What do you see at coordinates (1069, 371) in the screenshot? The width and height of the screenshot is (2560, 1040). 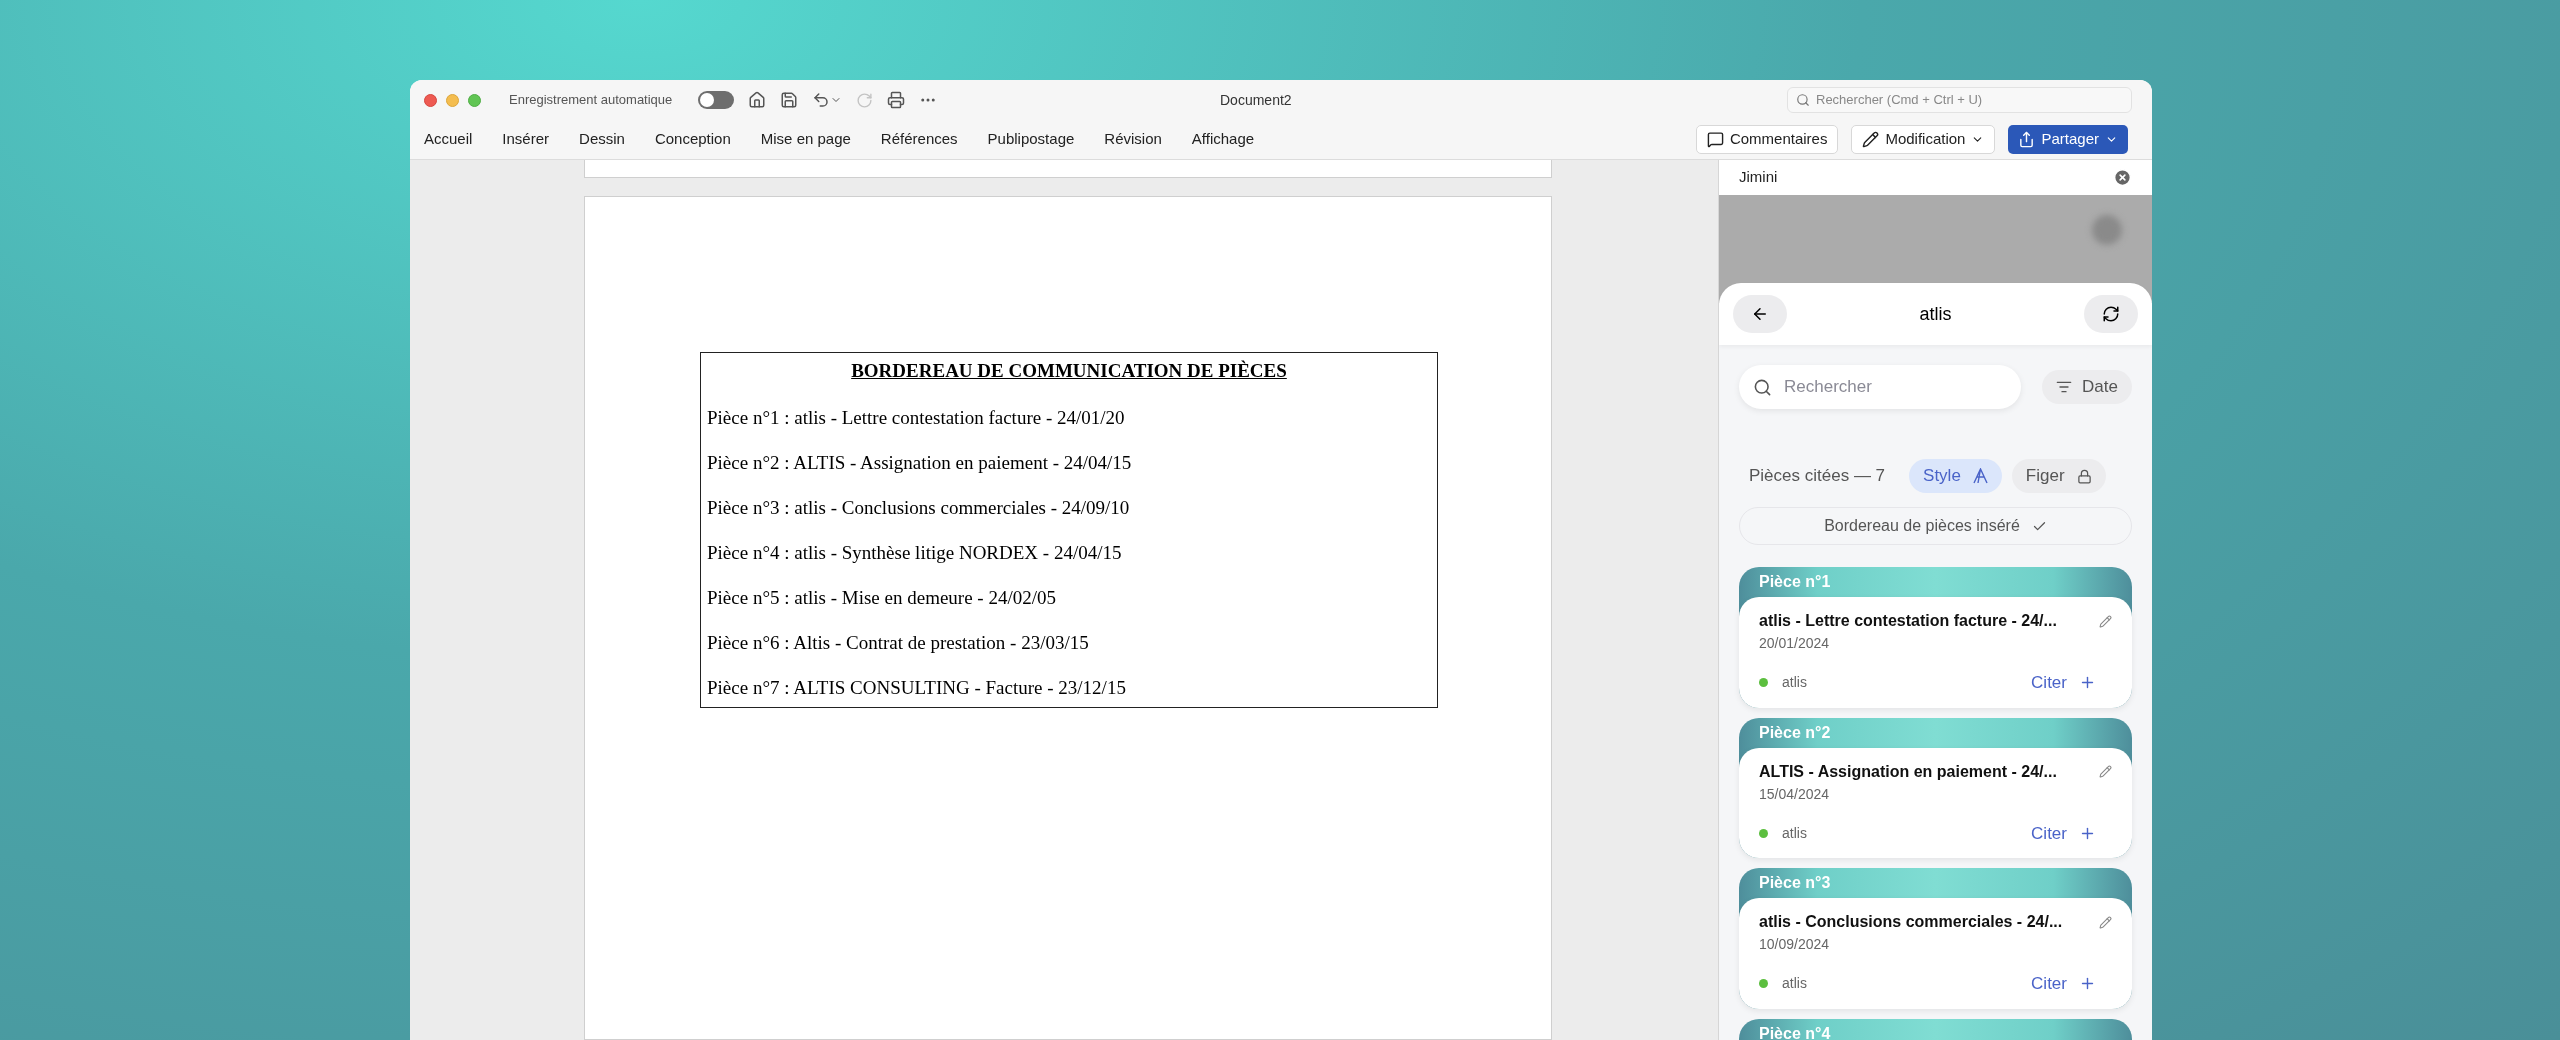 I see `table-heading: BORDEREAU DE COMMUNICATION DE PIÈCES` at bounding box center [1069, 371].